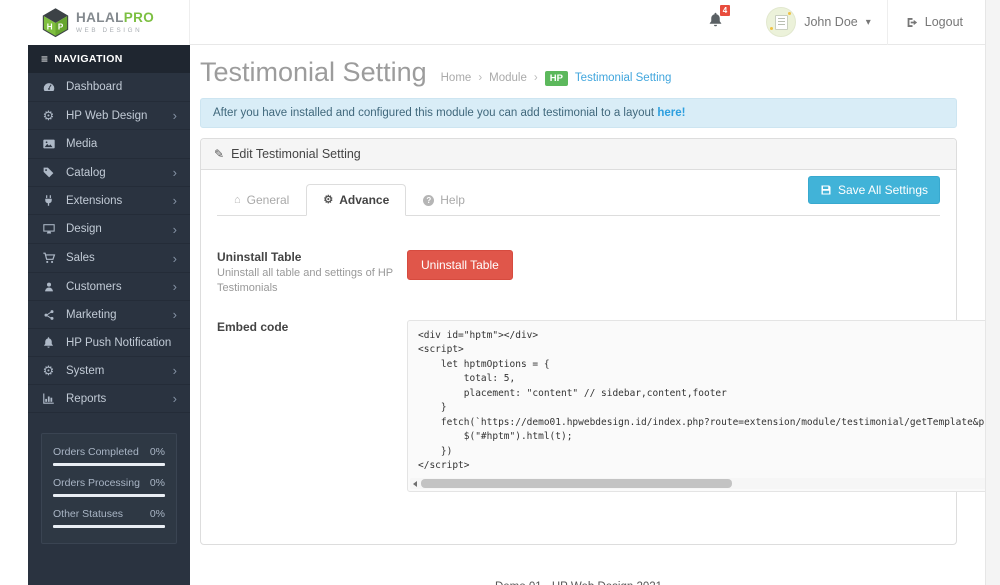 This screenshot has width=1000, height=585. Describe the element at coordinates (356, 200) in the screenshot. I see `tab-advance: ⚙ Advance` at that location.